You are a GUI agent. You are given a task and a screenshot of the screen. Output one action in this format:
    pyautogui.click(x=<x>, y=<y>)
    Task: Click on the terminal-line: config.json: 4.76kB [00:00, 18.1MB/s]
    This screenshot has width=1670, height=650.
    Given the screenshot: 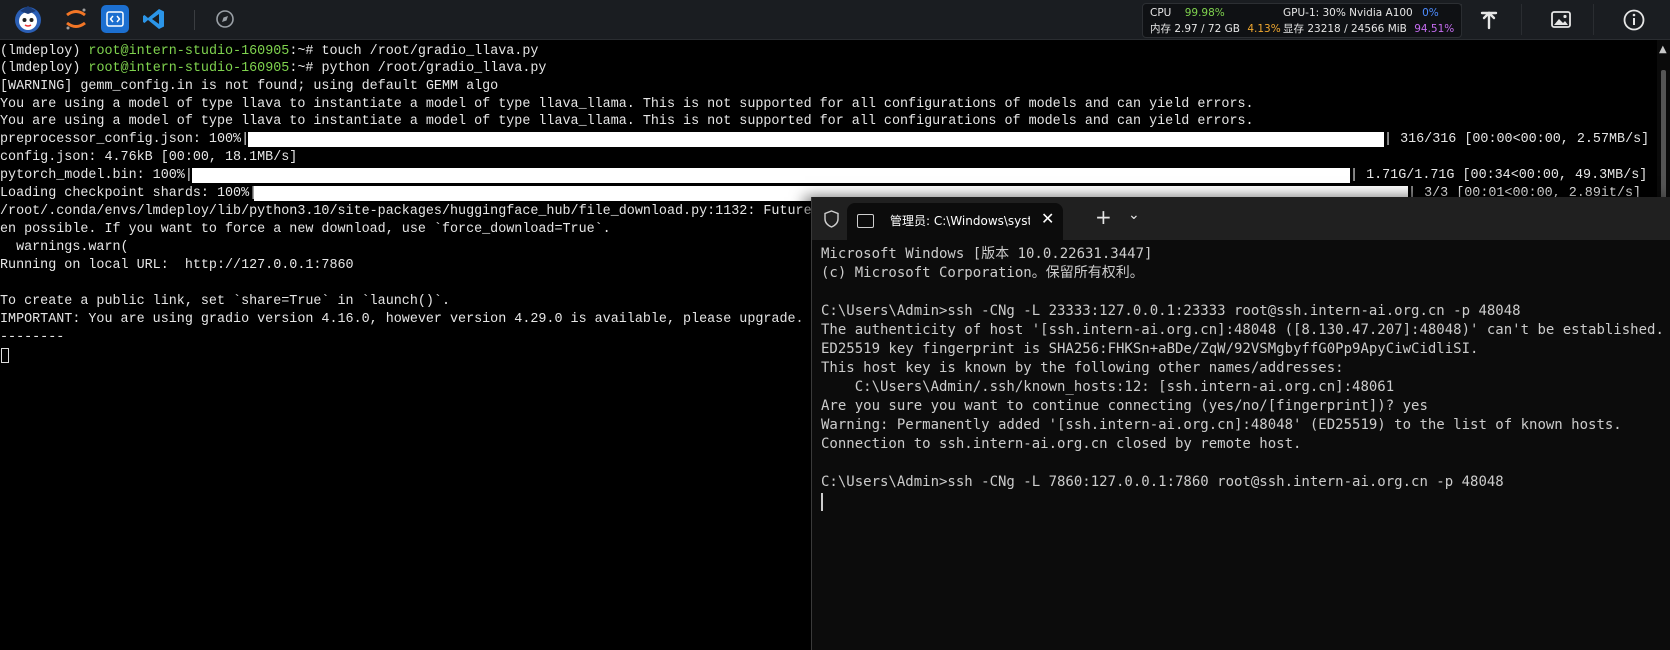 What is the action you would take?
    pyautogui.click(x=149, y=157)
    